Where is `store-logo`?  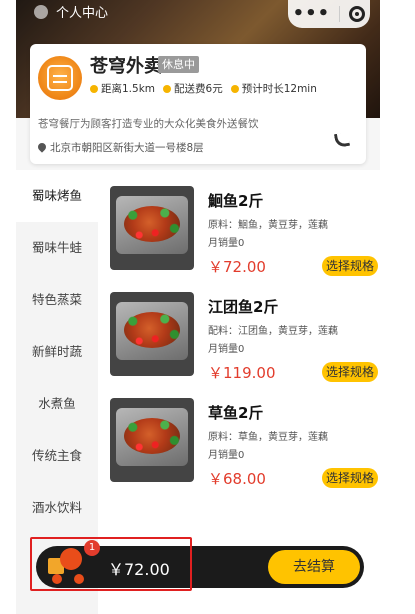 store-logo is located at coordinates (60, 78).